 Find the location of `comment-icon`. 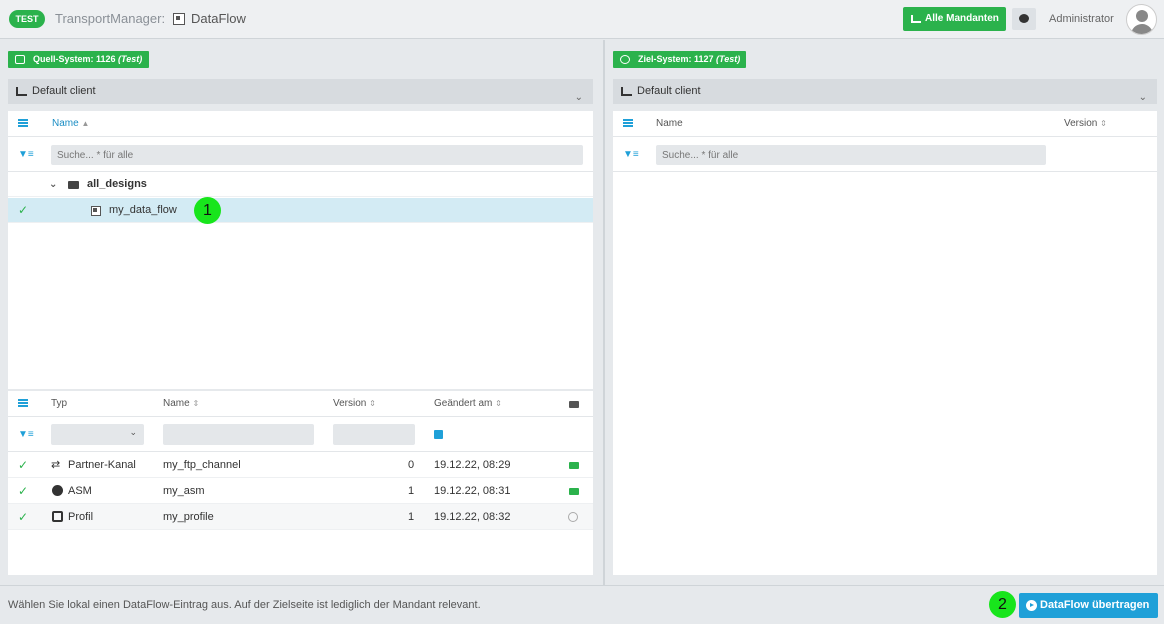

comment-icon is located at coordinates (1024, 18).